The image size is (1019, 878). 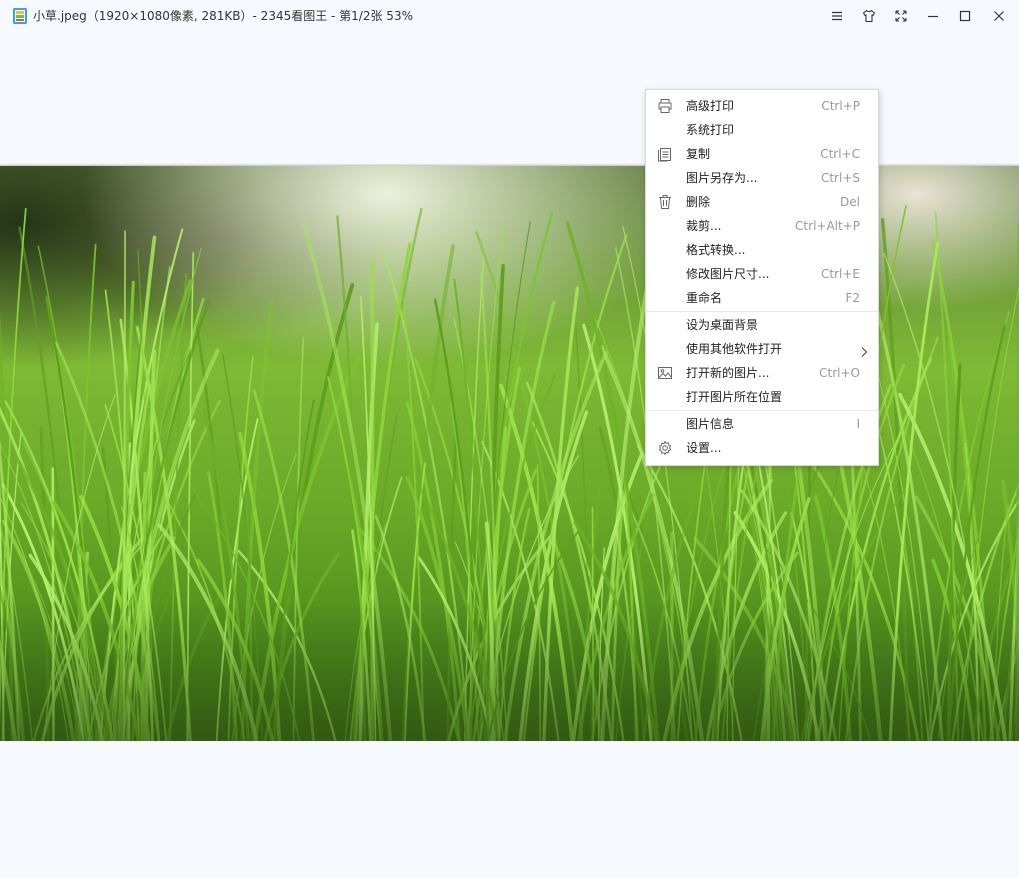 What do you see at coordinates (762, 178) in the screenshot?
I see `menu-item-save-as: 图片另存为... Ctrl+S` at bounding box center [762, 178].